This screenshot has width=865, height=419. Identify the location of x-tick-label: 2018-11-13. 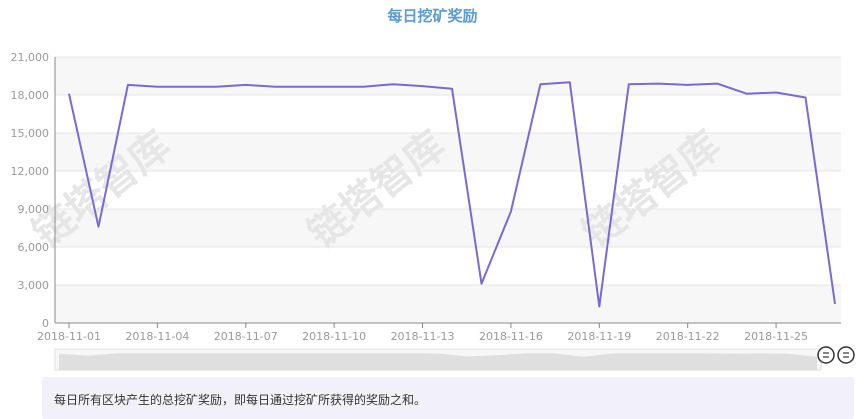
(423, 336).